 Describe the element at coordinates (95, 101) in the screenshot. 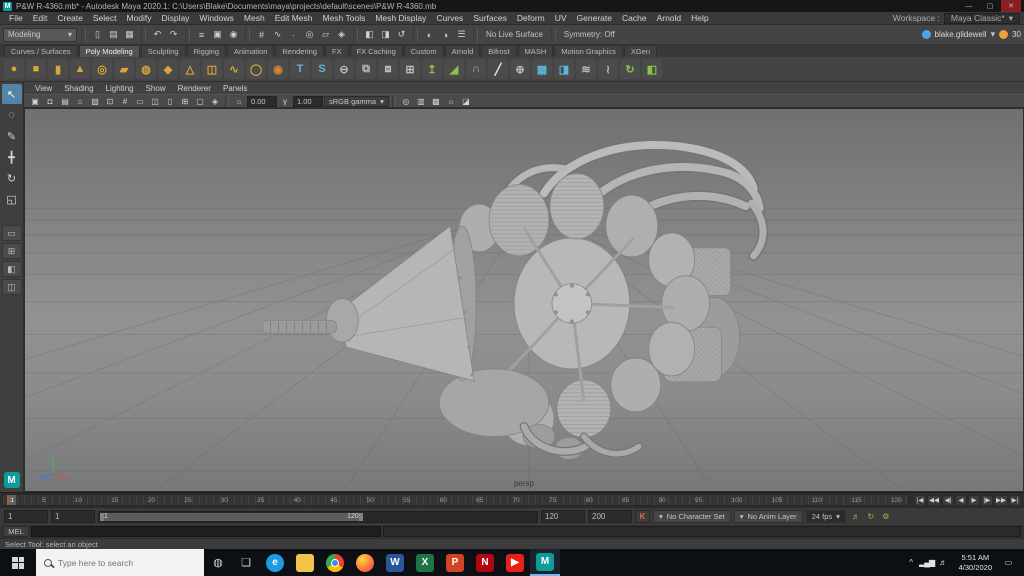

I see `image-plane-icon: ▧` at that location.